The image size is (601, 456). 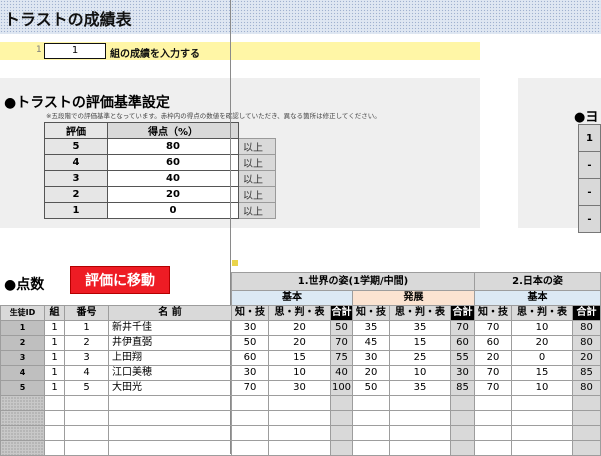 I want to click on name-cell: 井伊直弼, so click(x=170, y=343).